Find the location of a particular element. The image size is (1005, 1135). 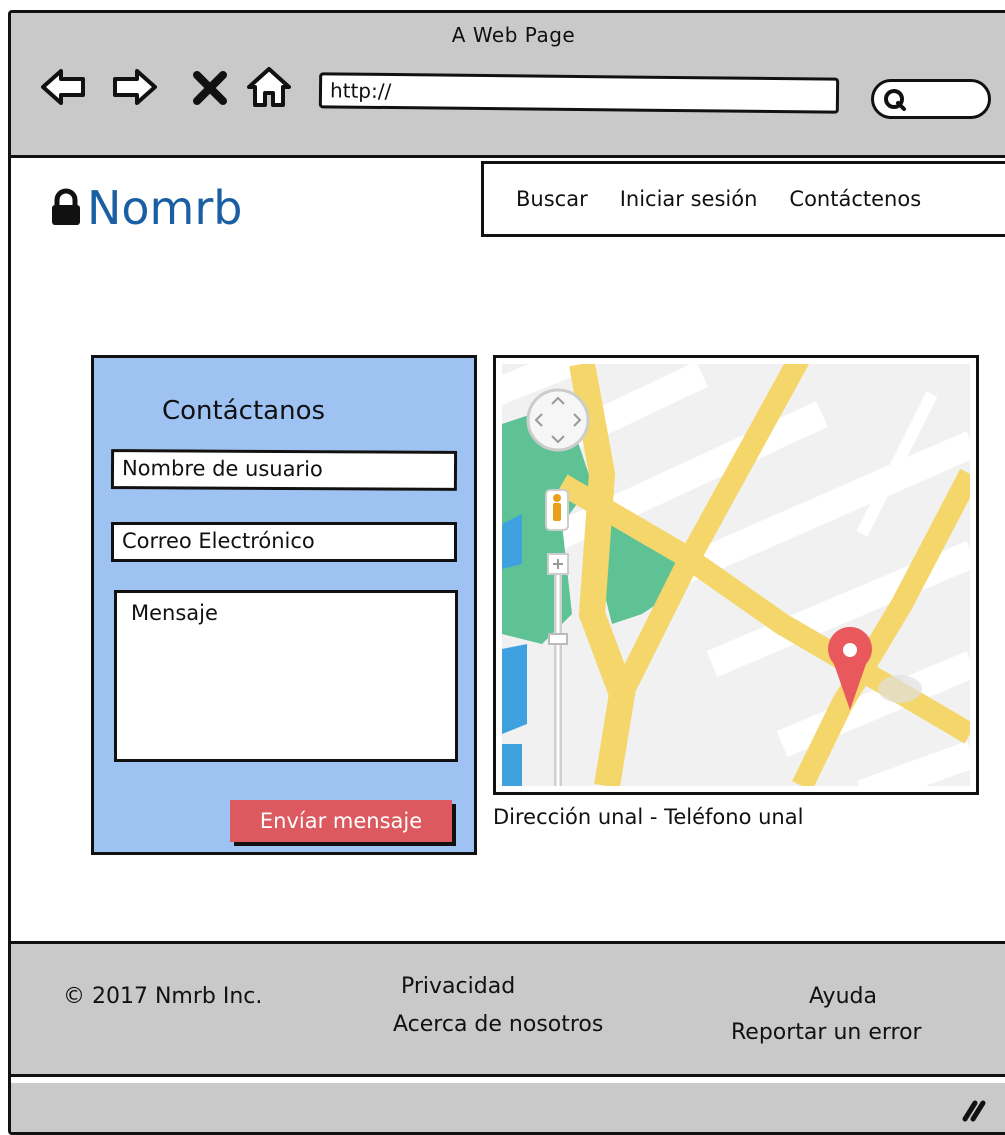

browser-status-bar is located at coordinates (508, 1107).